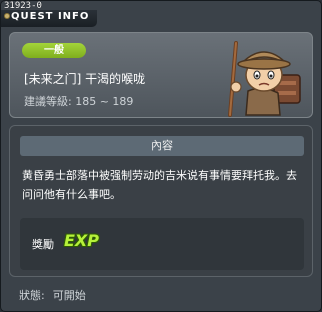 The width and height of the screenshot is (322, 312). What do you see at coordinates (69, 295) in the screenshot?
I see `status-value: 可開始` at bounding box center [69, 295].